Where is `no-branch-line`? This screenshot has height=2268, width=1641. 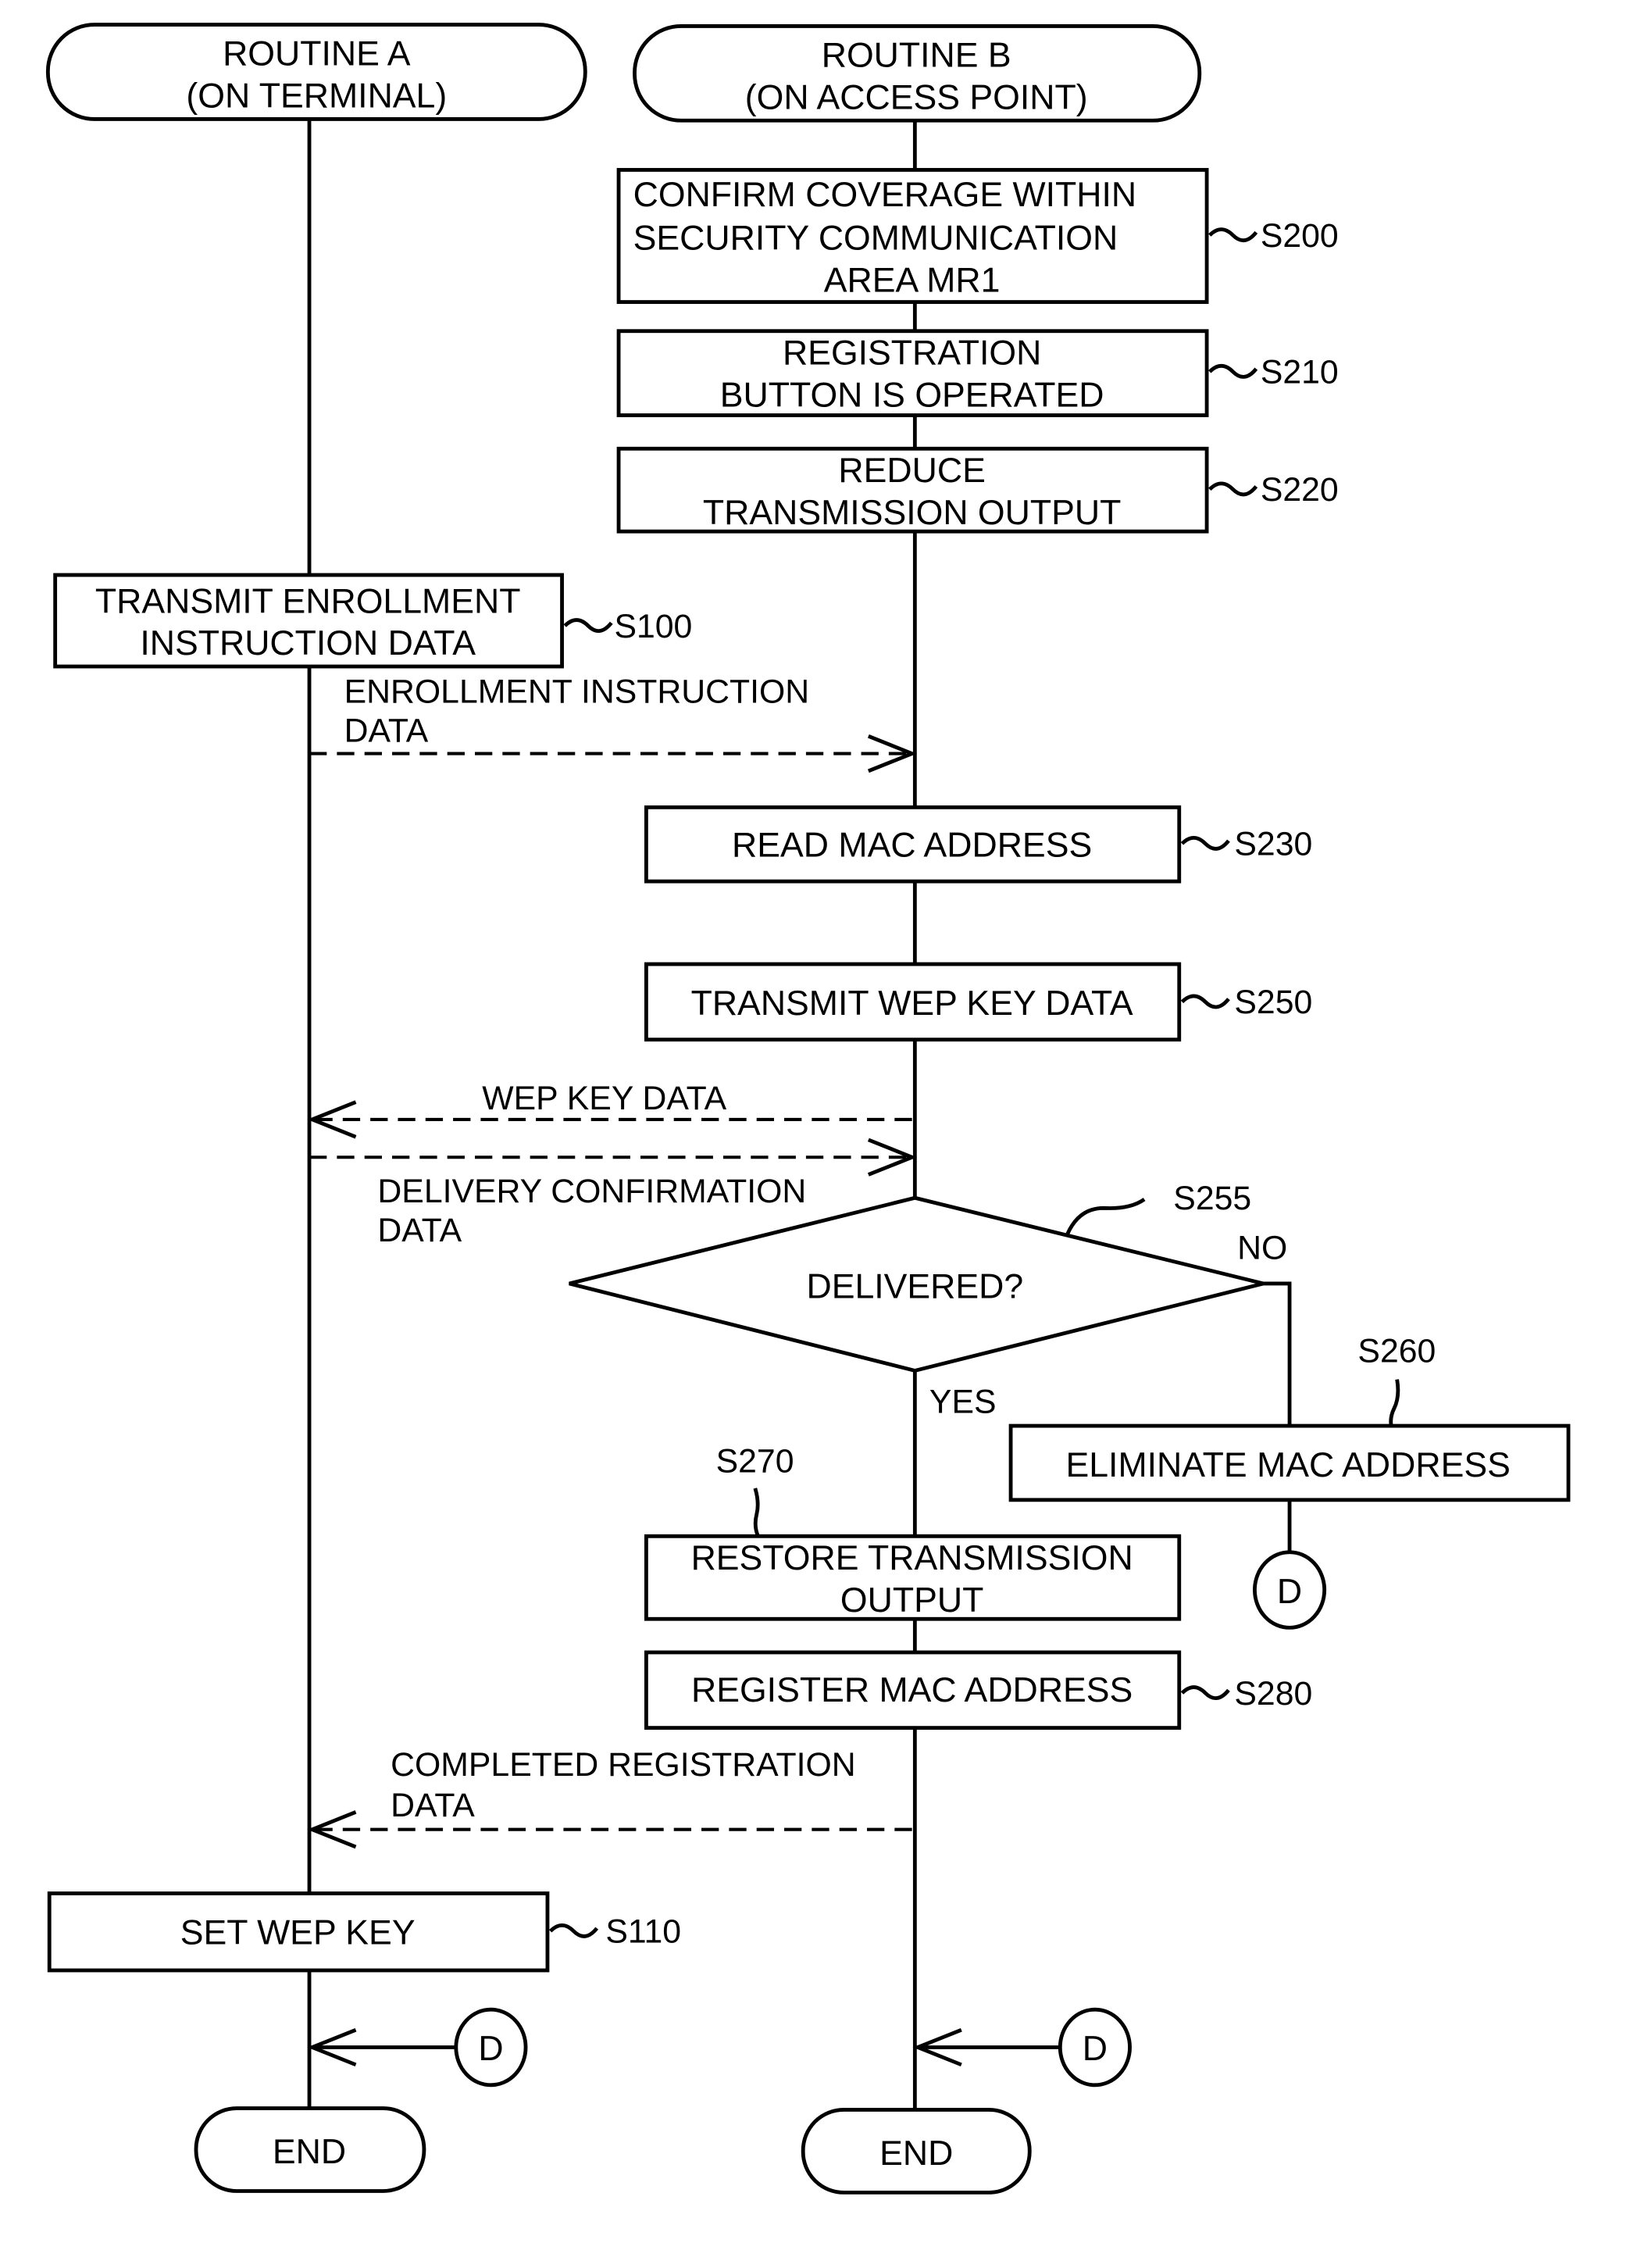
no-branch-line is located at coordinates (1277, 1354).